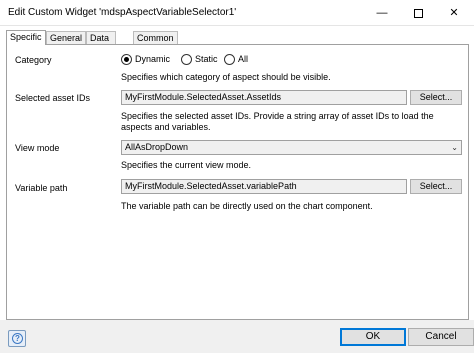  Describe the element at coordinates (41, 188) in the screenshot. I see `variable-path-label: Variable path` at that location.